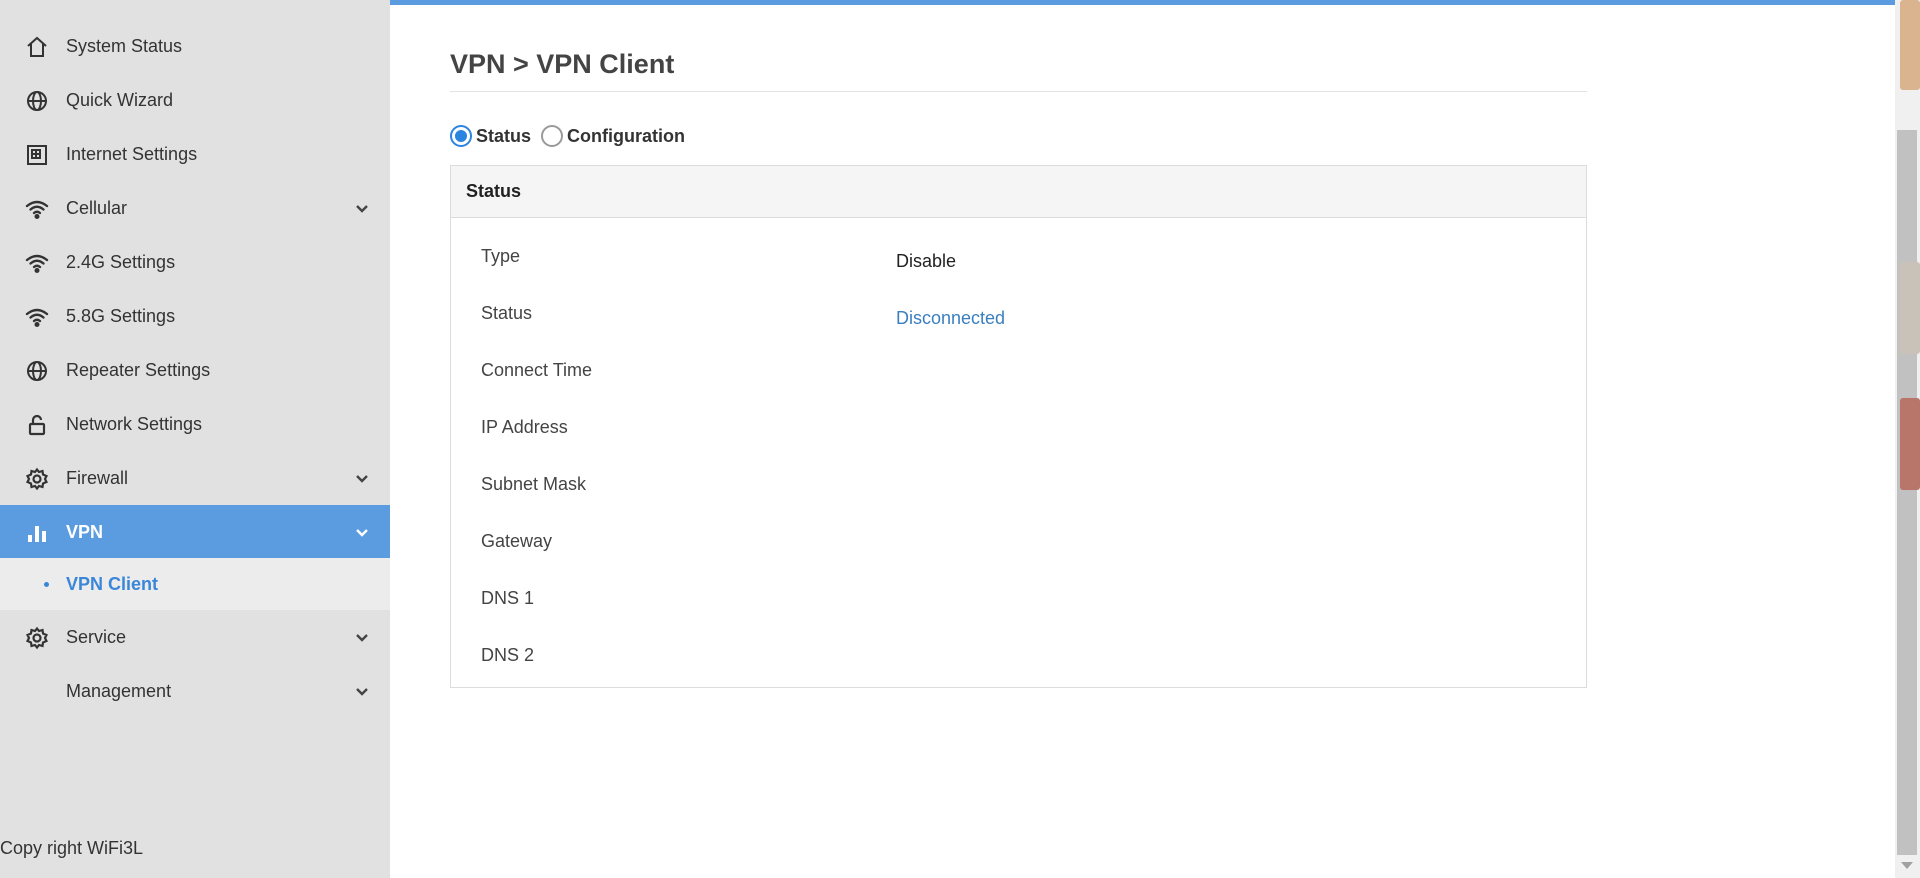 The image size is (1920, 878). What do you see at coordinates (562, 64) in the screenshot?
I see `page-title: VPN > VPN Client` at bounding box center [562, 64].